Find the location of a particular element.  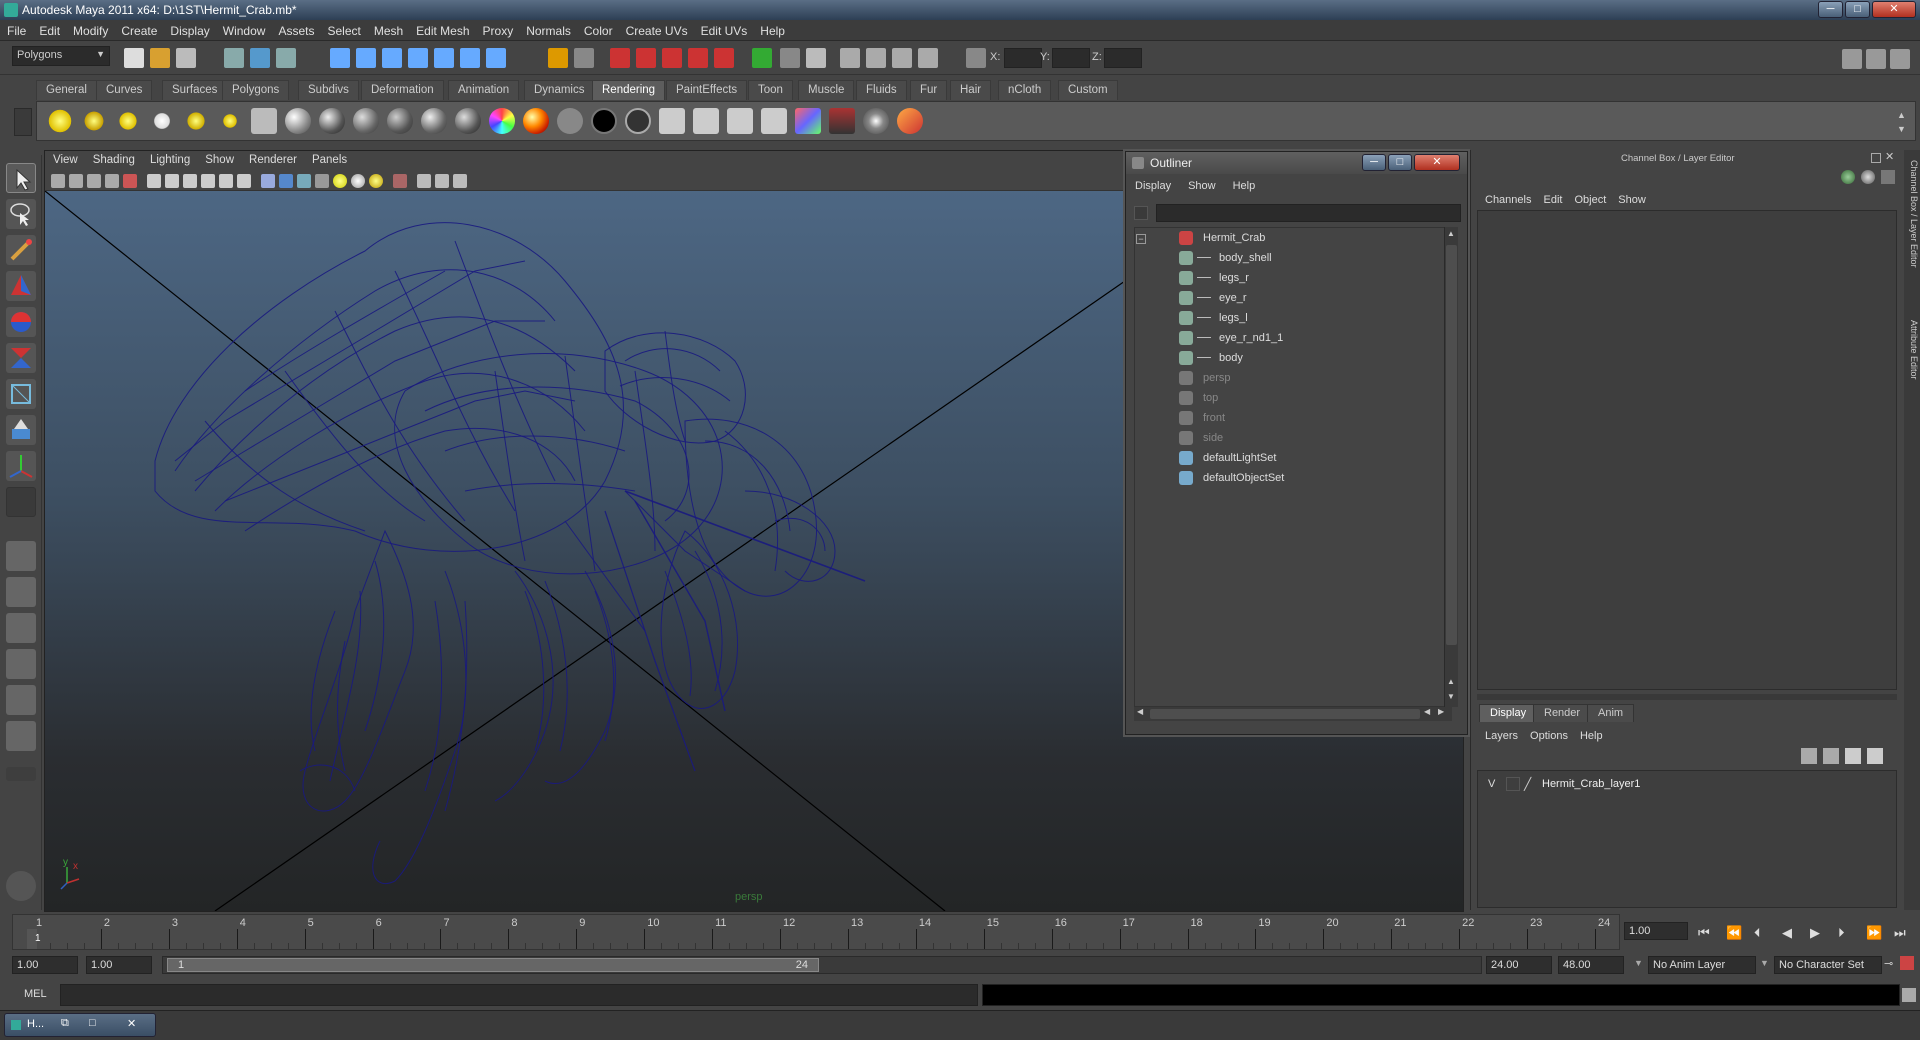

shelf-tab-painteffects: PaintEffects is located at coordinates (707, 90).